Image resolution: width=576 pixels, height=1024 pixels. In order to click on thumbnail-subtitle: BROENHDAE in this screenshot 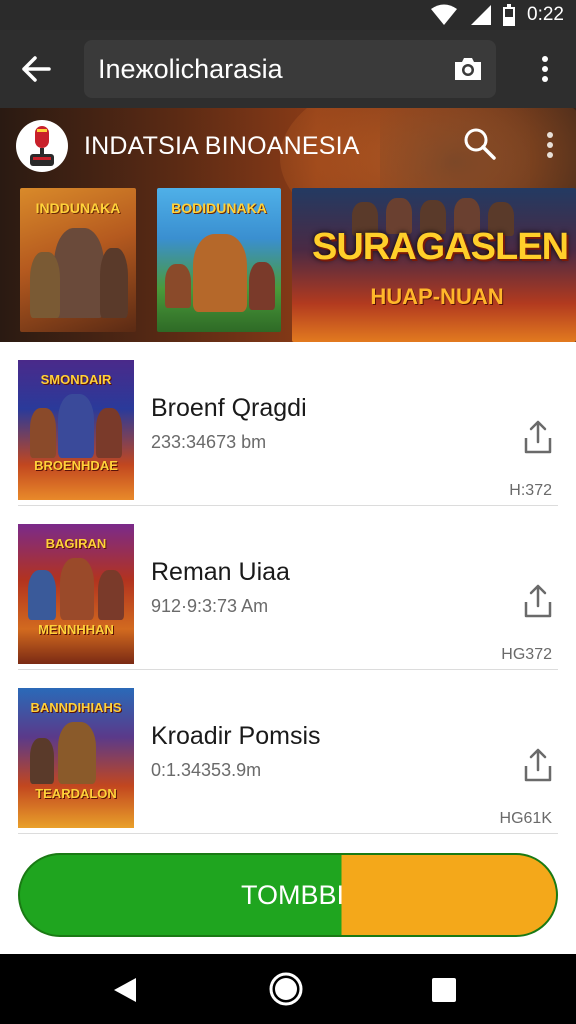, I will do `click(76, 465)`.